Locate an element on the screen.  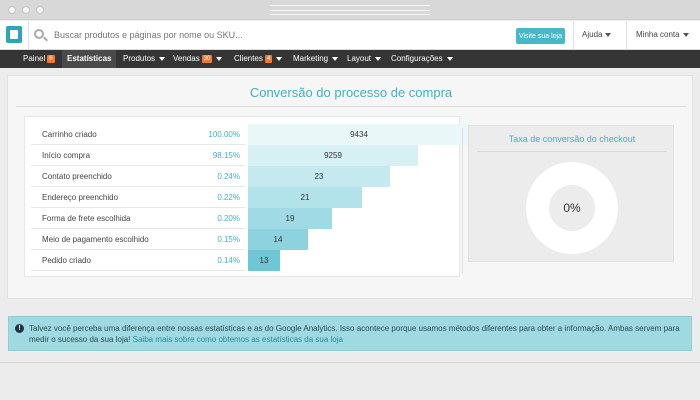
funnel-bar-value: 9434 is located at coordinates (359, 134).